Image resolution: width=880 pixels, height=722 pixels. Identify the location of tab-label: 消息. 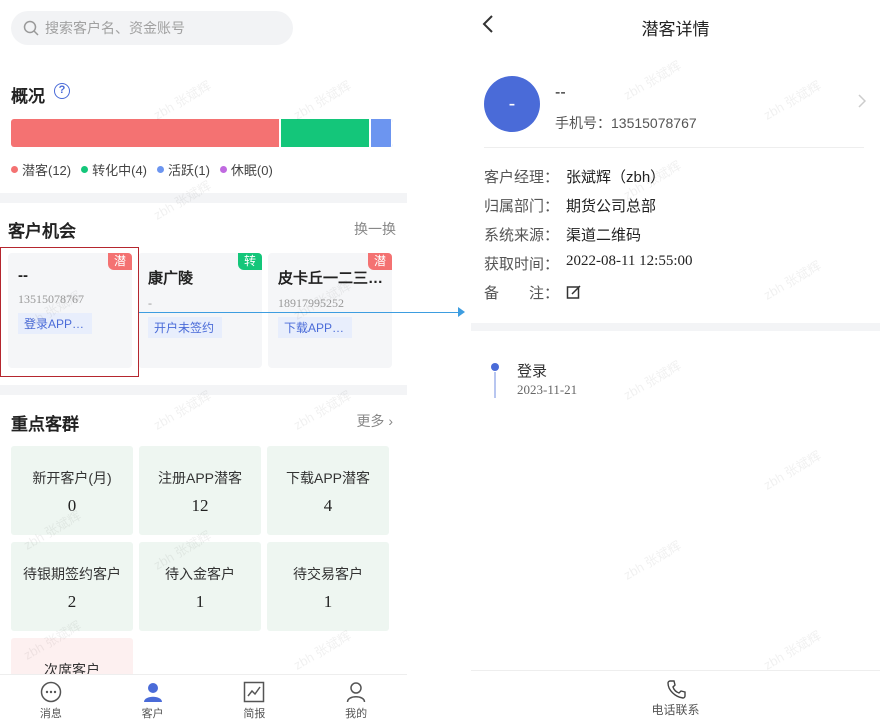
(50, 714).